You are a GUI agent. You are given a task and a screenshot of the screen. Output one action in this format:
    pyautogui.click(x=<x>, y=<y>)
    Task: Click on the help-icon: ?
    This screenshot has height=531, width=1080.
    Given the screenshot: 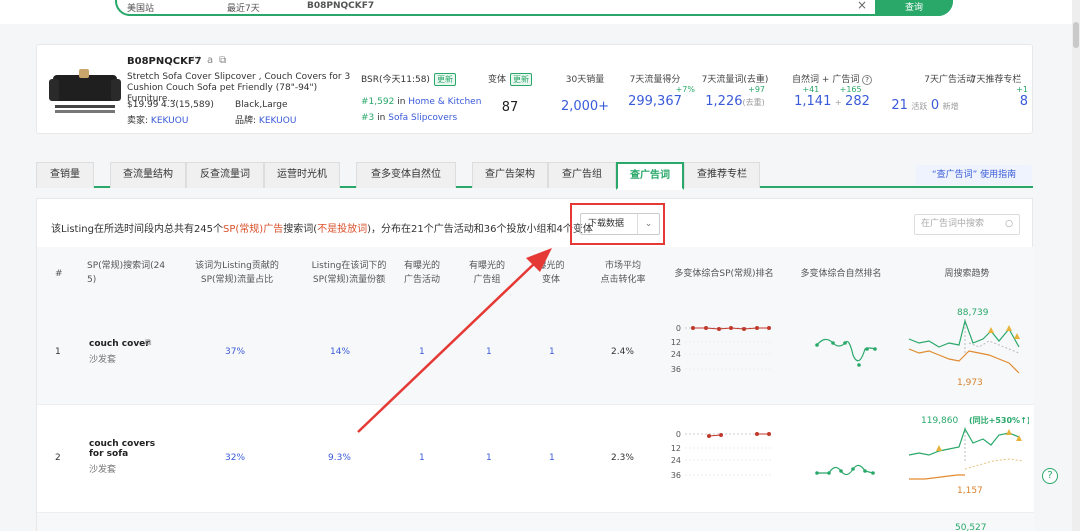 What is the action you would take?
    pyautogui.click(x=1050, y=476)
    